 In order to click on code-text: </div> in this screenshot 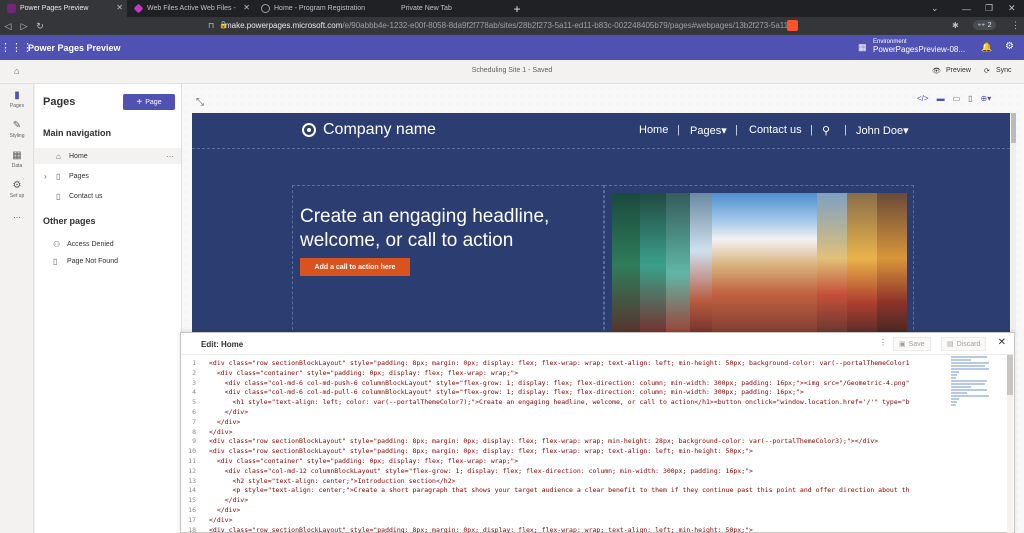, I will do `click(225, 421)`.